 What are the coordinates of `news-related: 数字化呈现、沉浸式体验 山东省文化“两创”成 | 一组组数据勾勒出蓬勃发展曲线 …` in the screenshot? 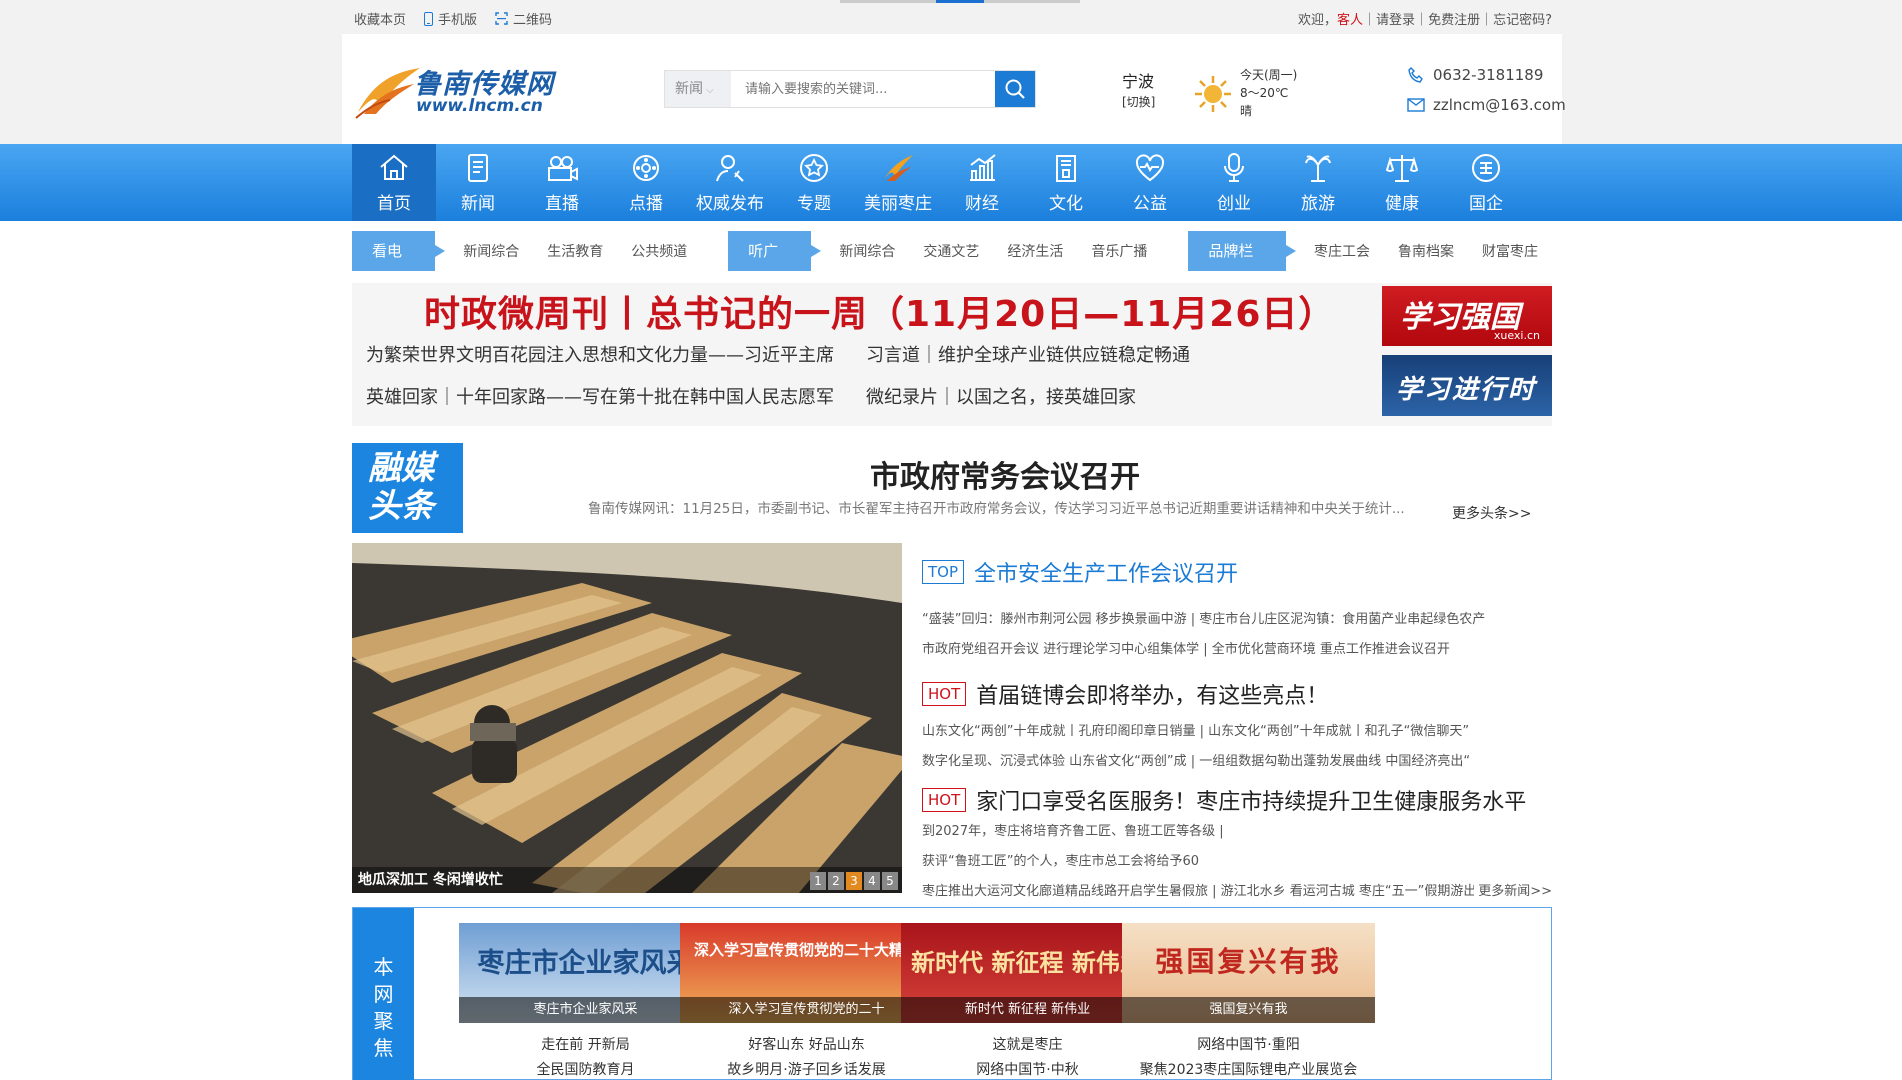 It's located at (1237, 762).